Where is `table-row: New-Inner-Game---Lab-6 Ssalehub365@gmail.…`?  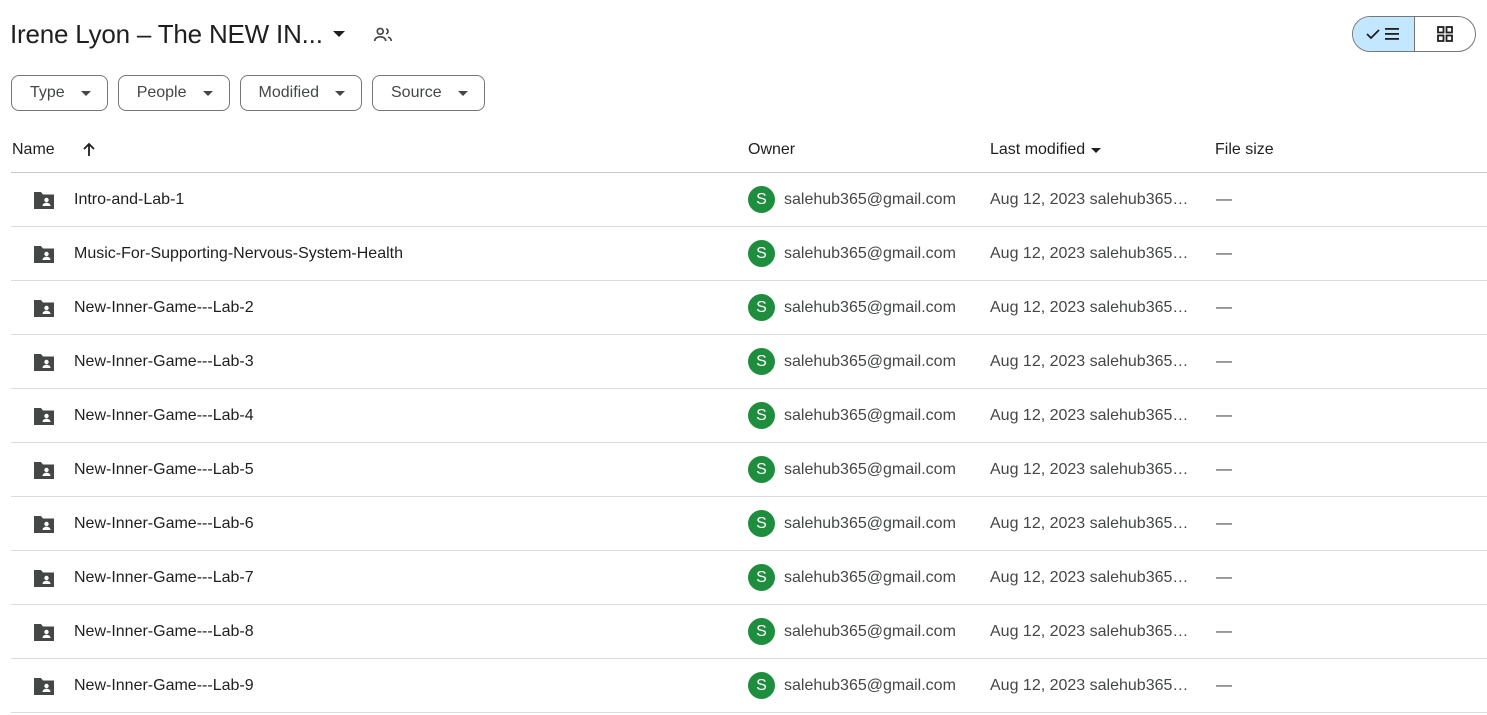
table-row: New-Inner-Game---Lab-6 Ssalehub365@gmail.… is located at coordinates (749, 524).